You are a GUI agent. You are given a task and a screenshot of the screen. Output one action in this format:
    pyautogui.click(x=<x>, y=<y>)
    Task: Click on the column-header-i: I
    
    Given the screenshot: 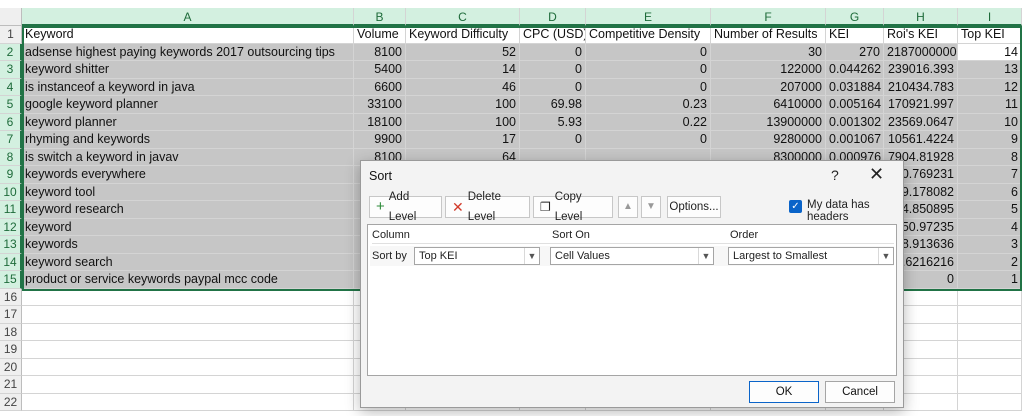 What is the action you would take?
    pyautogui.click(x=990, y=17)
    